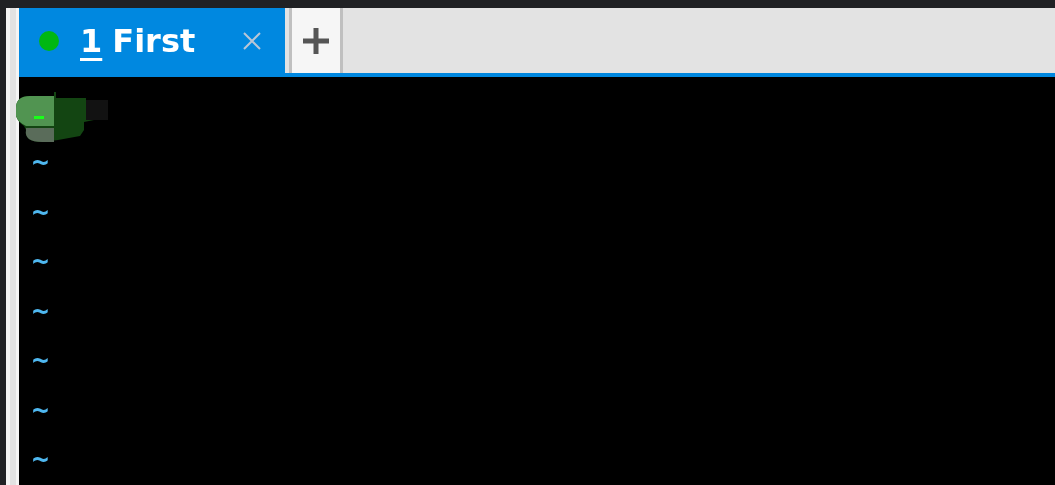 The width and height of the screenshot is (1055, 485). I want to click on tab: 1 First, so click(152, 40).